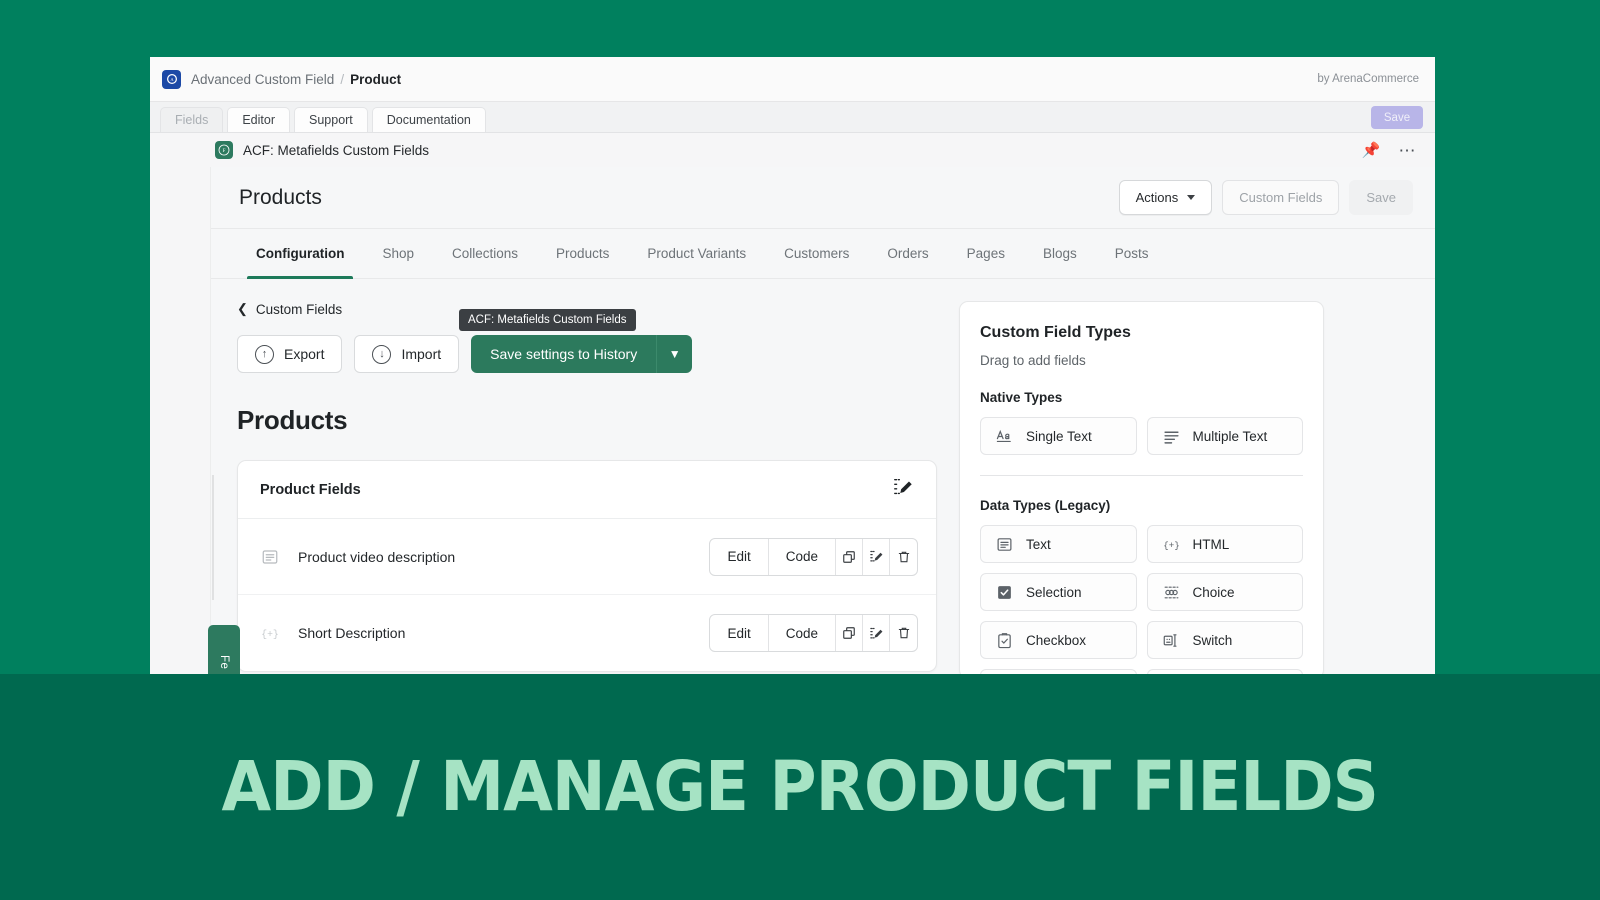 The image size is (1600, 900). Describe the element at coordinates (192, 119) in the screenshot. I see `tab-fields: Fields` at that location.